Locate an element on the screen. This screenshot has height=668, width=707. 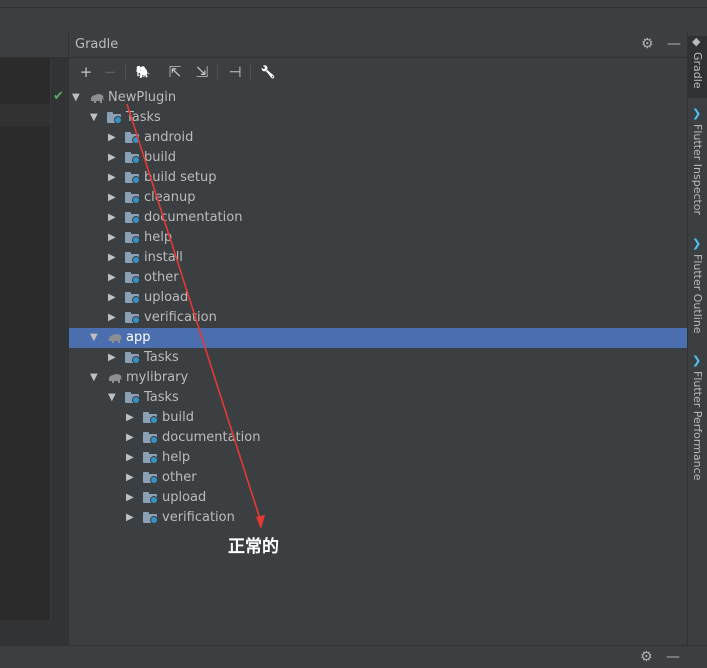
elephant-icon is located at coordinates (115, 338).